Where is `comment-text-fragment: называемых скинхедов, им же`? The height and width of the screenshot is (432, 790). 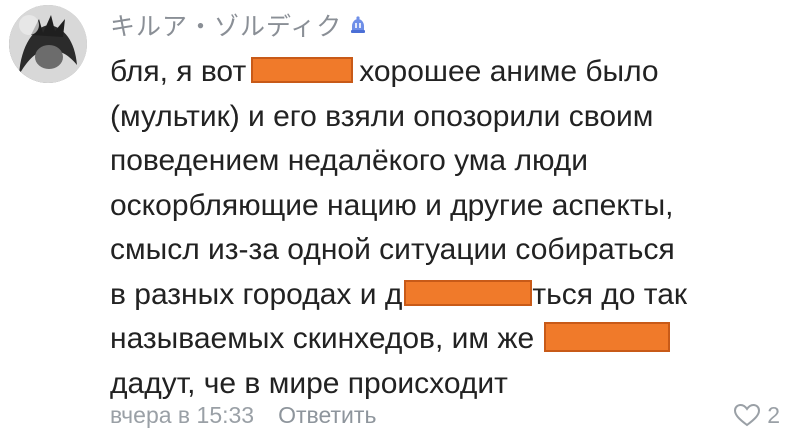 comment-text-fragment: называемых скинхедов, им же is located at coordinates (322, 338).